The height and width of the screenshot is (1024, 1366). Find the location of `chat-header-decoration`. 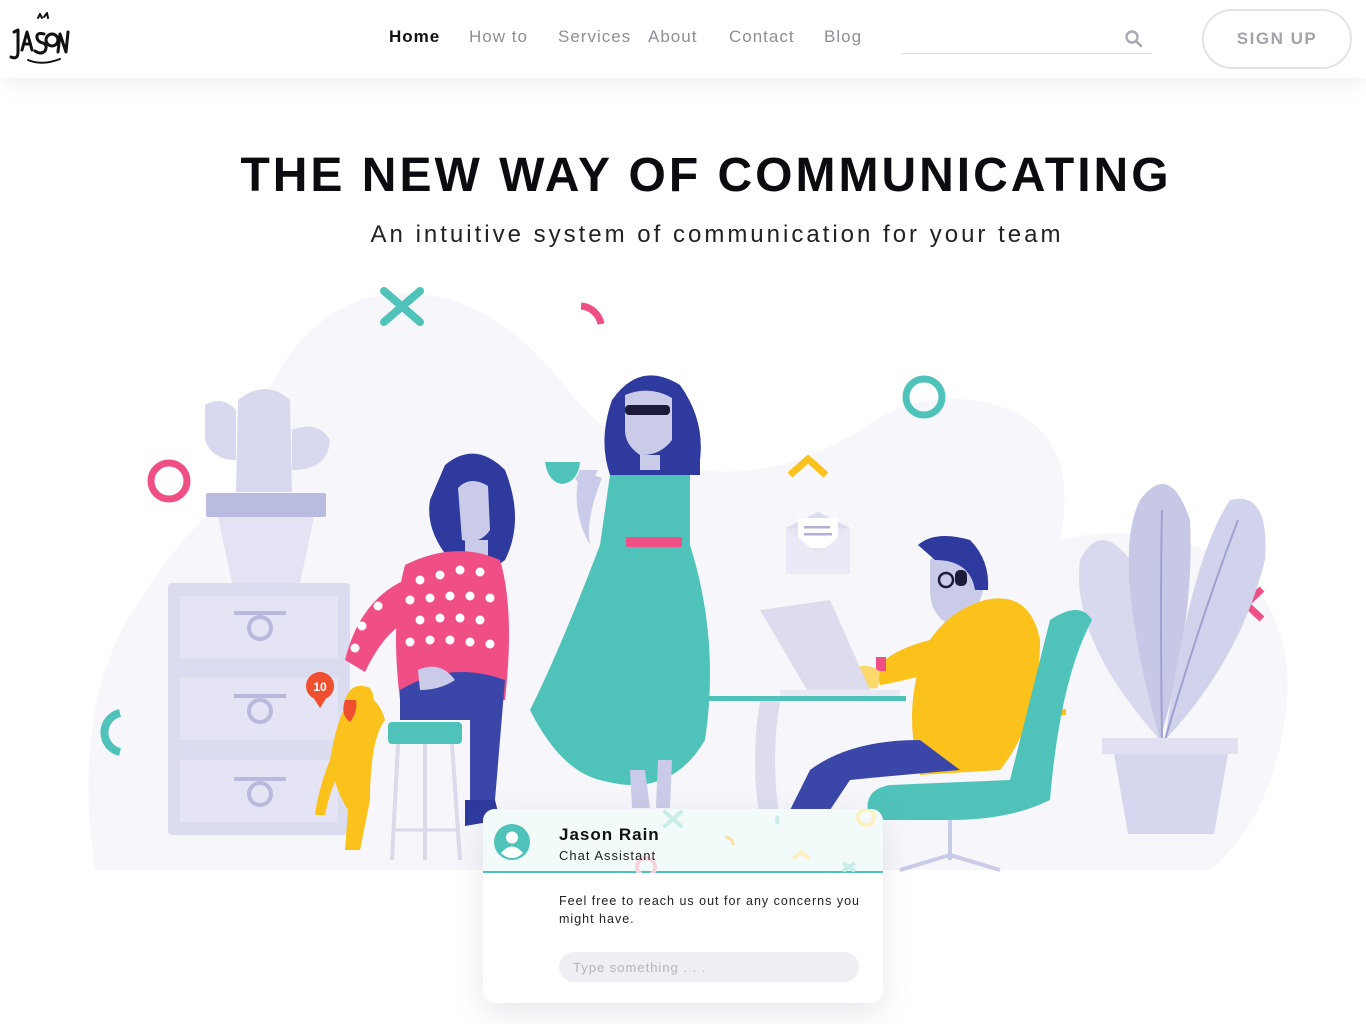

chat-header-decoration is located at coordinates (755, 841).